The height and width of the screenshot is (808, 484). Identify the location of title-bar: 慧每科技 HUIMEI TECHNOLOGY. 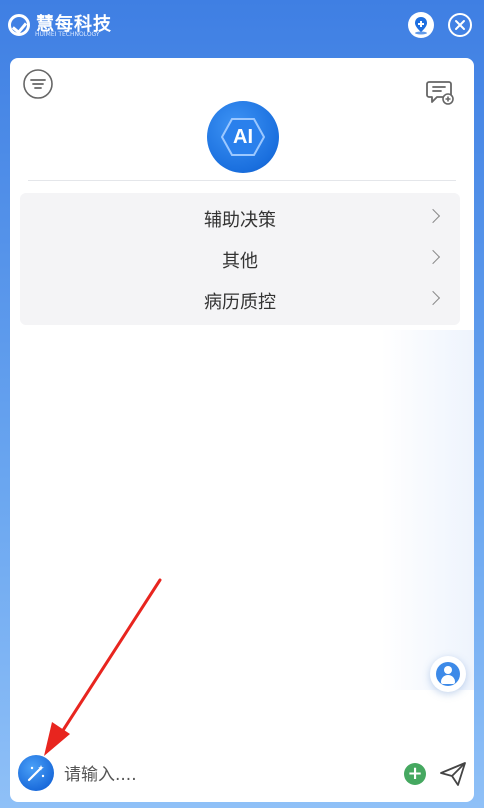
(242, 25).